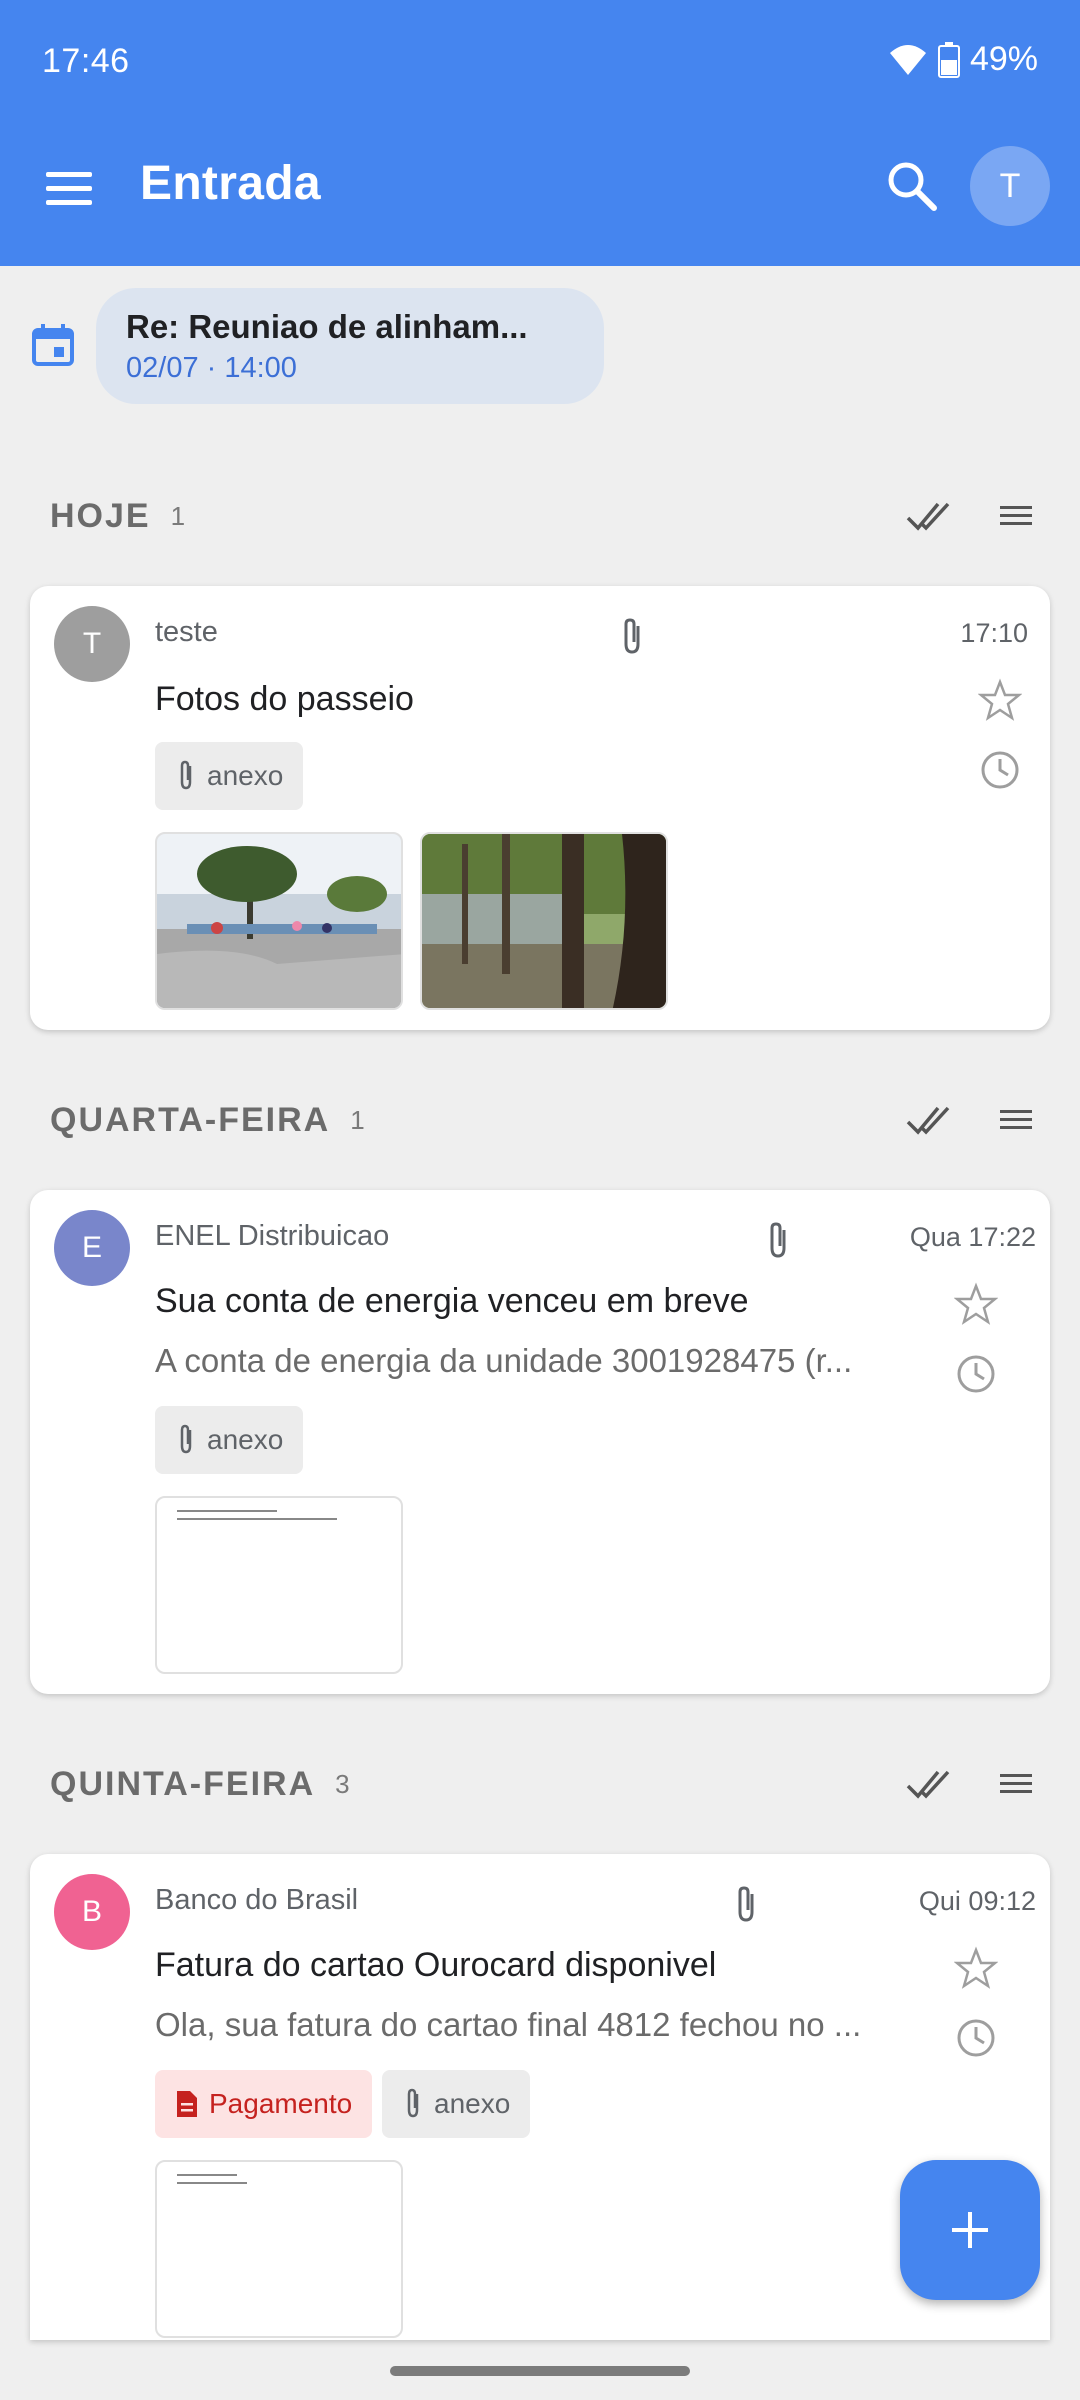 The image size is (1080, 2400). Describe the element at coordinates (545, 516) in the screenshot. I see `section-header-hoje: HOJE 1` at that location.